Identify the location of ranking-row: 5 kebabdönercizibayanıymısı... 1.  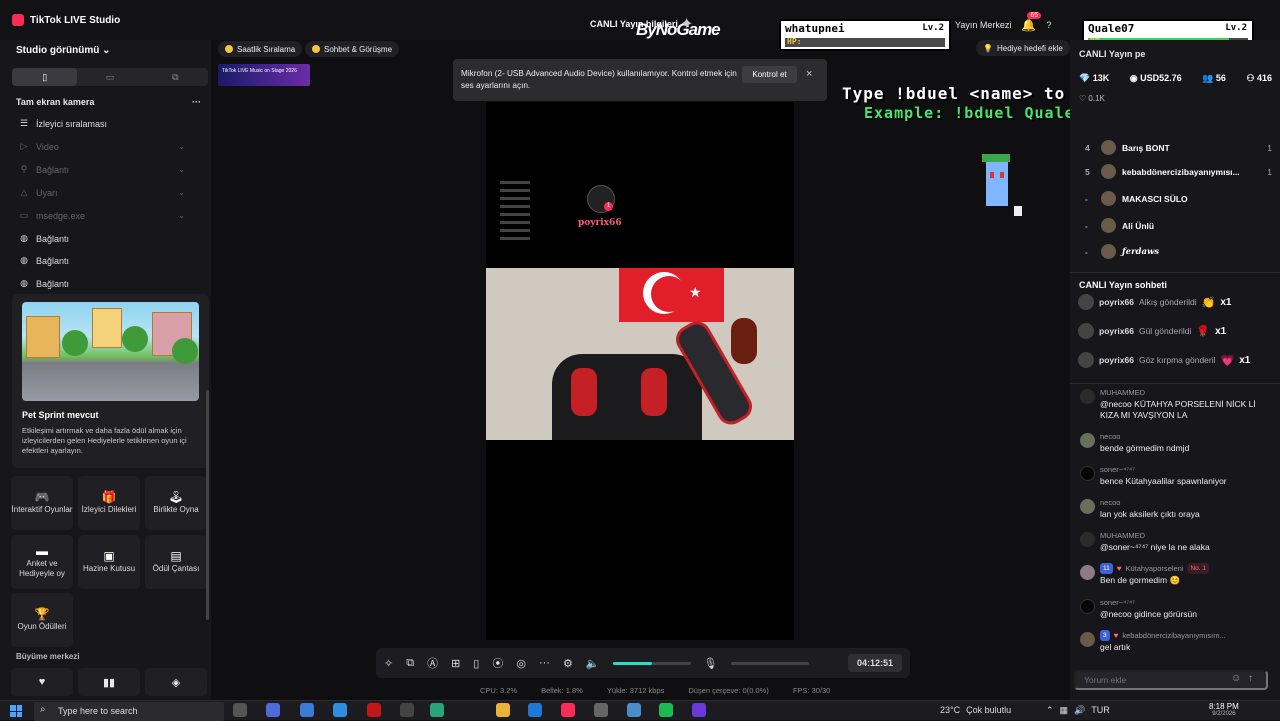
(1178, 171).